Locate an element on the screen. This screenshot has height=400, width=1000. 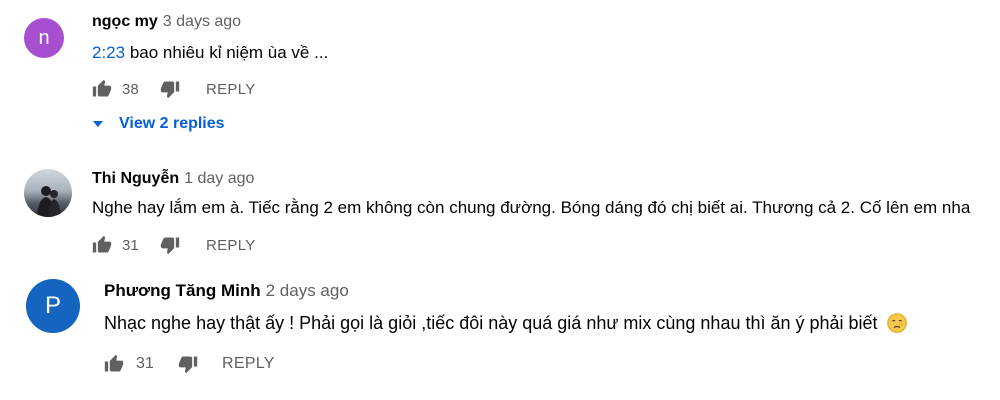
avatar is located at coordinates (48, 193).